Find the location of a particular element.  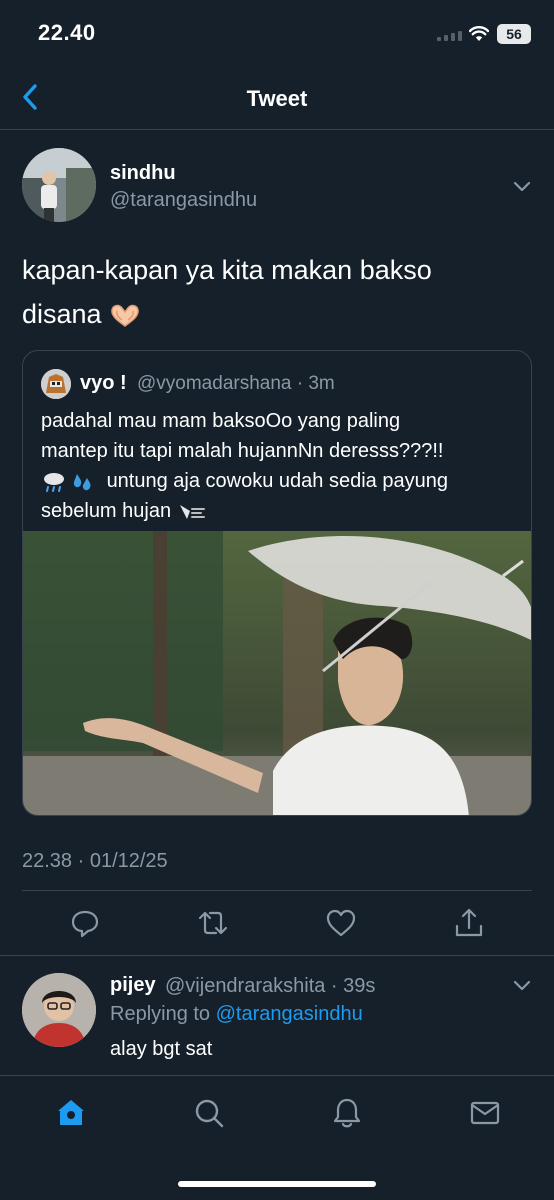

reply-text: alay bgt sat is located at coordinates (161, 1049).